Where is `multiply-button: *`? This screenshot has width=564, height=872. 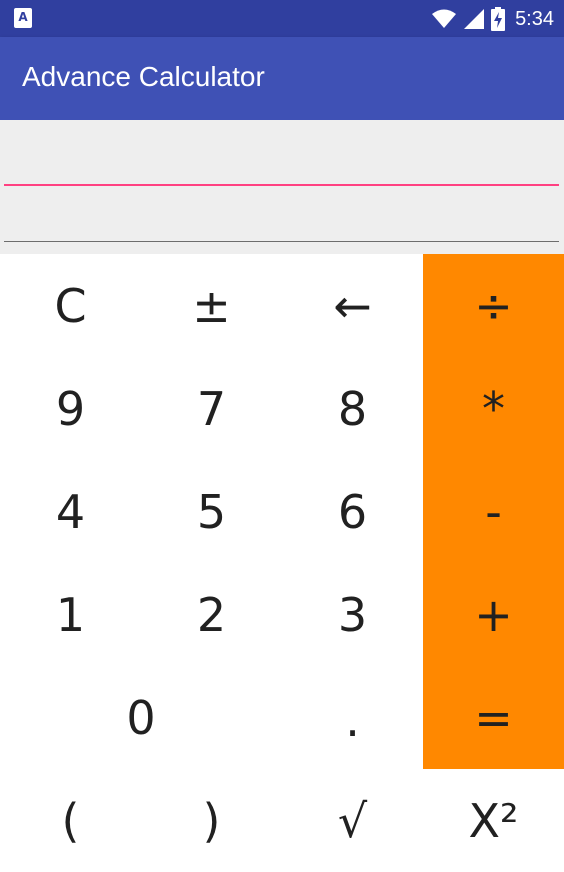
multiply-button: * is located at coordinates (493, 408).